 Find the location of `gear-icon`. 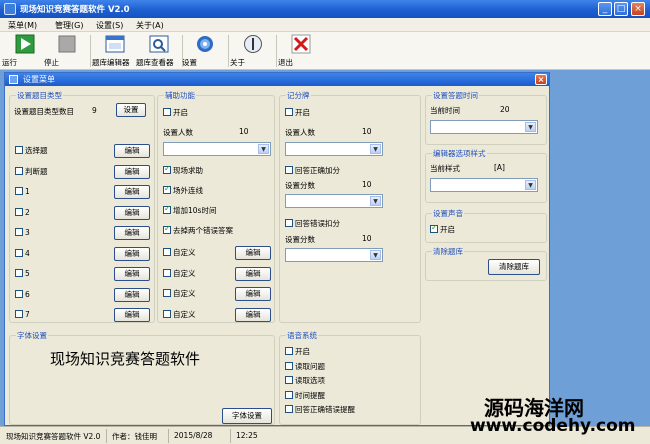

gear-icon is located at coordinates (205, 44).